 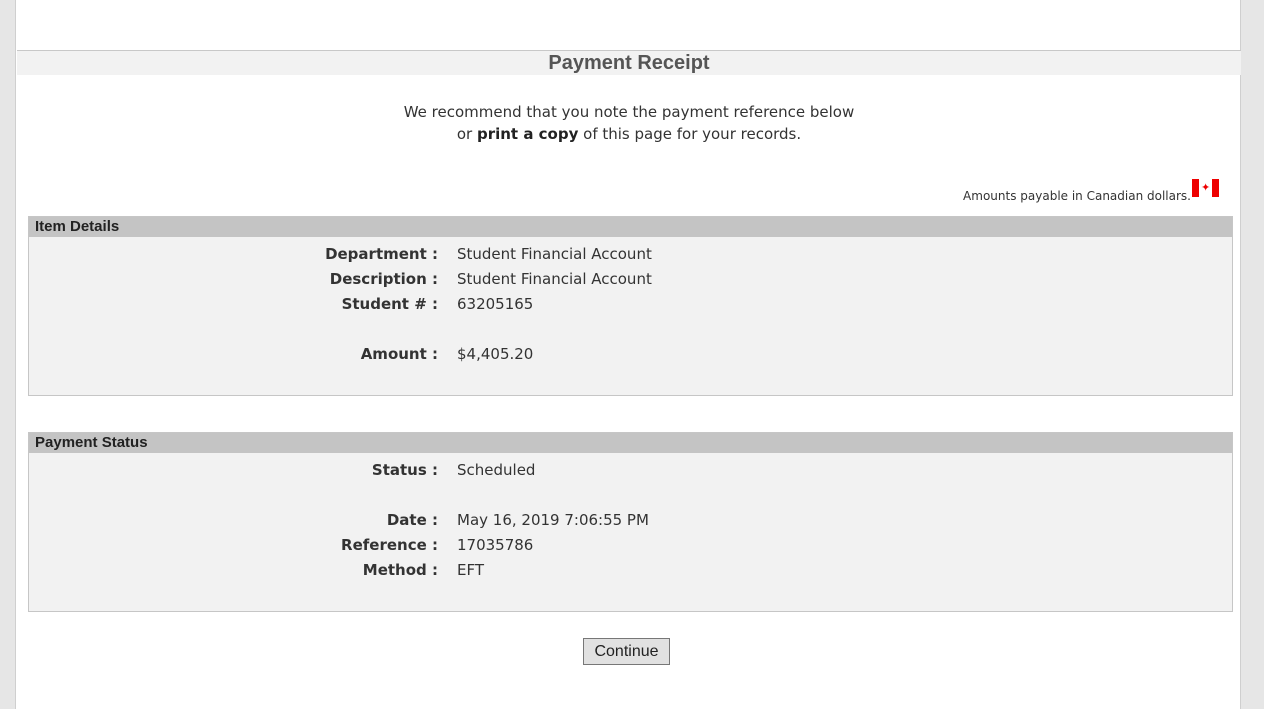 What do you see at coordinates (495, 545) in the screenshot?
I see `reference-value: 17035786` at bounding box center [495, 545].